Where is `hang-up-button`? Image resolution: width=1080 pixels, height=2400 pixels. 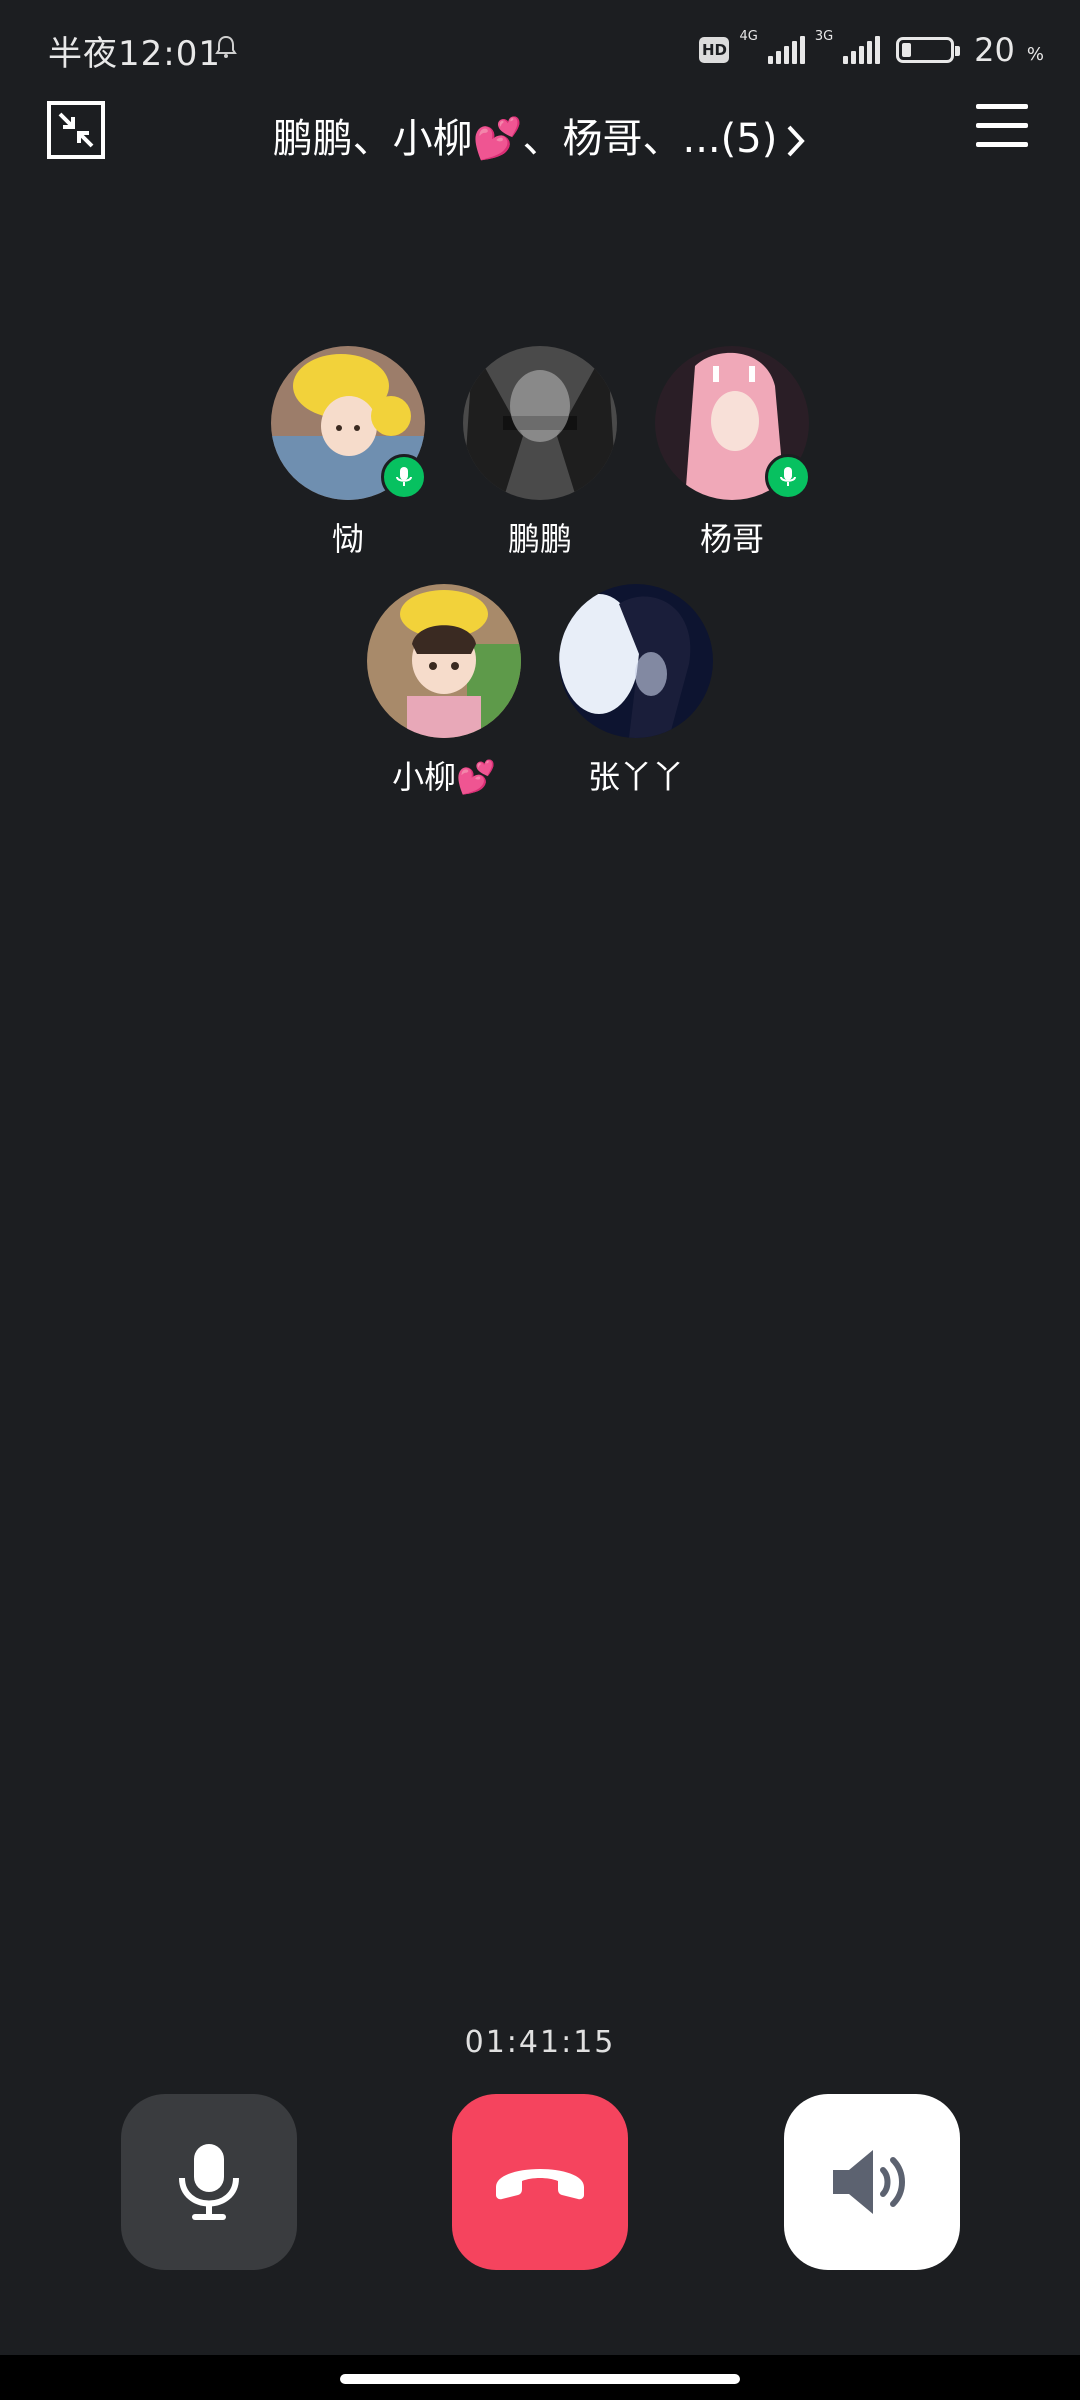
hang-up-button is located at coordinates (540, 2182).